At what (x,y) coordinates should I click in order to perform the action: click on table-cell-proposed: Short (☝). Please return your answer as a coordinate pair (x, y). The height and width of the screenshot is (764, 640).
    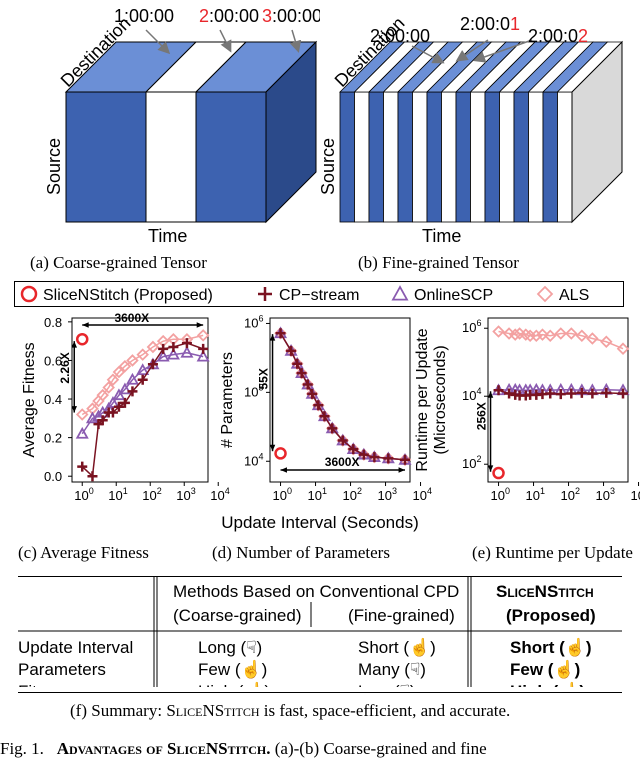
    Looking at the image, I should click on (551, 647).